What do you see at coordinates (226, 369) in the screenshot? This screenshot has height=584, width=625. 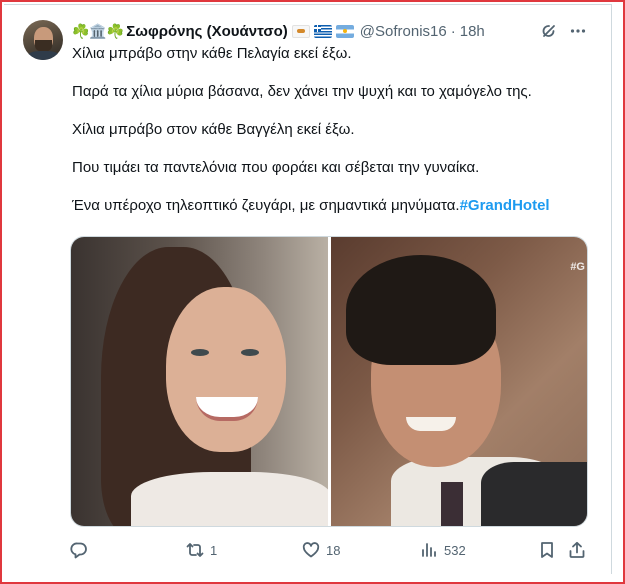 I see `photo-face` at bounding box center [226, 369].